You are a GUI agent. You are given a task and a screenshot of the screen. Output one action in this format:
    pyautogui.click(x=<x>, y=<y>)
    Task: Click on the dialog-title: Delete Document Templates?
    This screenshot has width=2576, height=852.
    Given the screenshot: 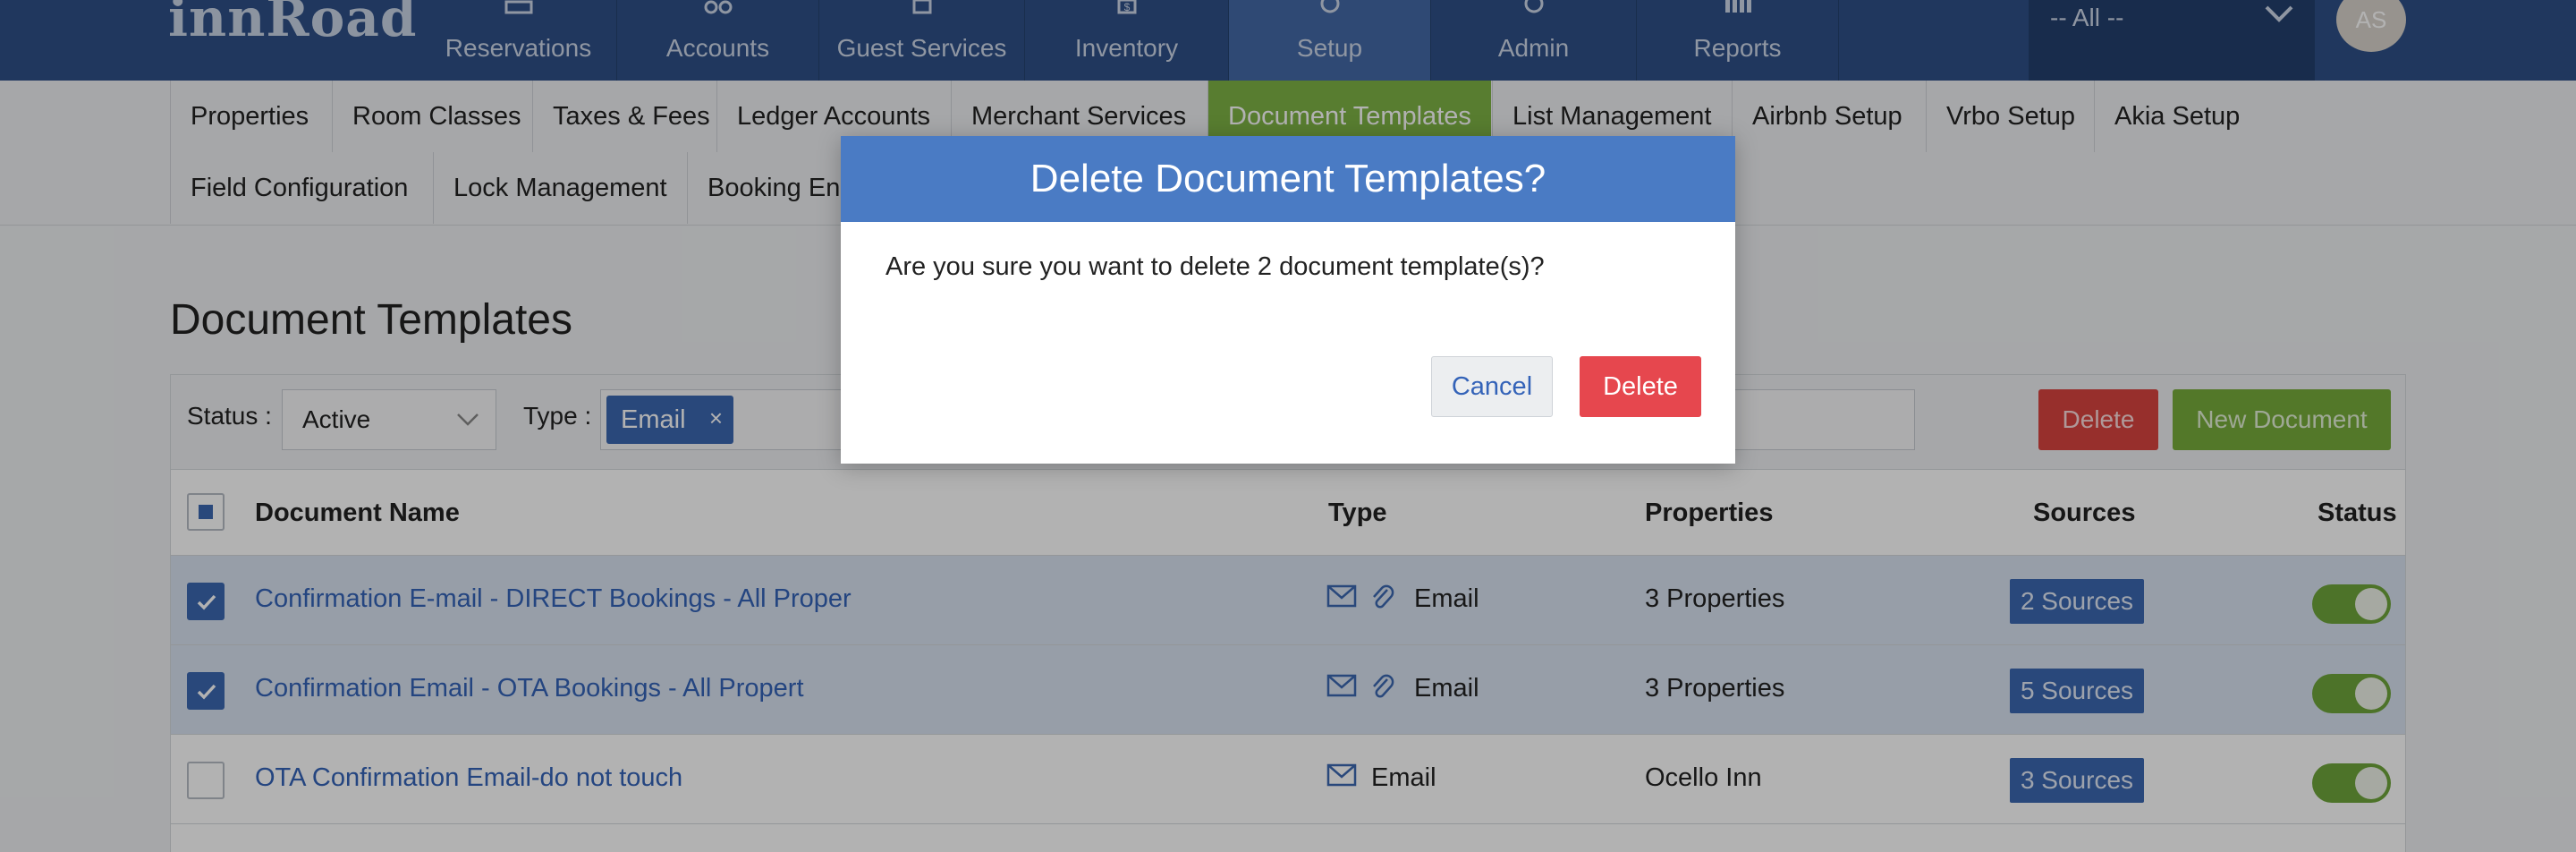 What is the action you would take?
    pyautogui.click(x=1288, y=179)
    